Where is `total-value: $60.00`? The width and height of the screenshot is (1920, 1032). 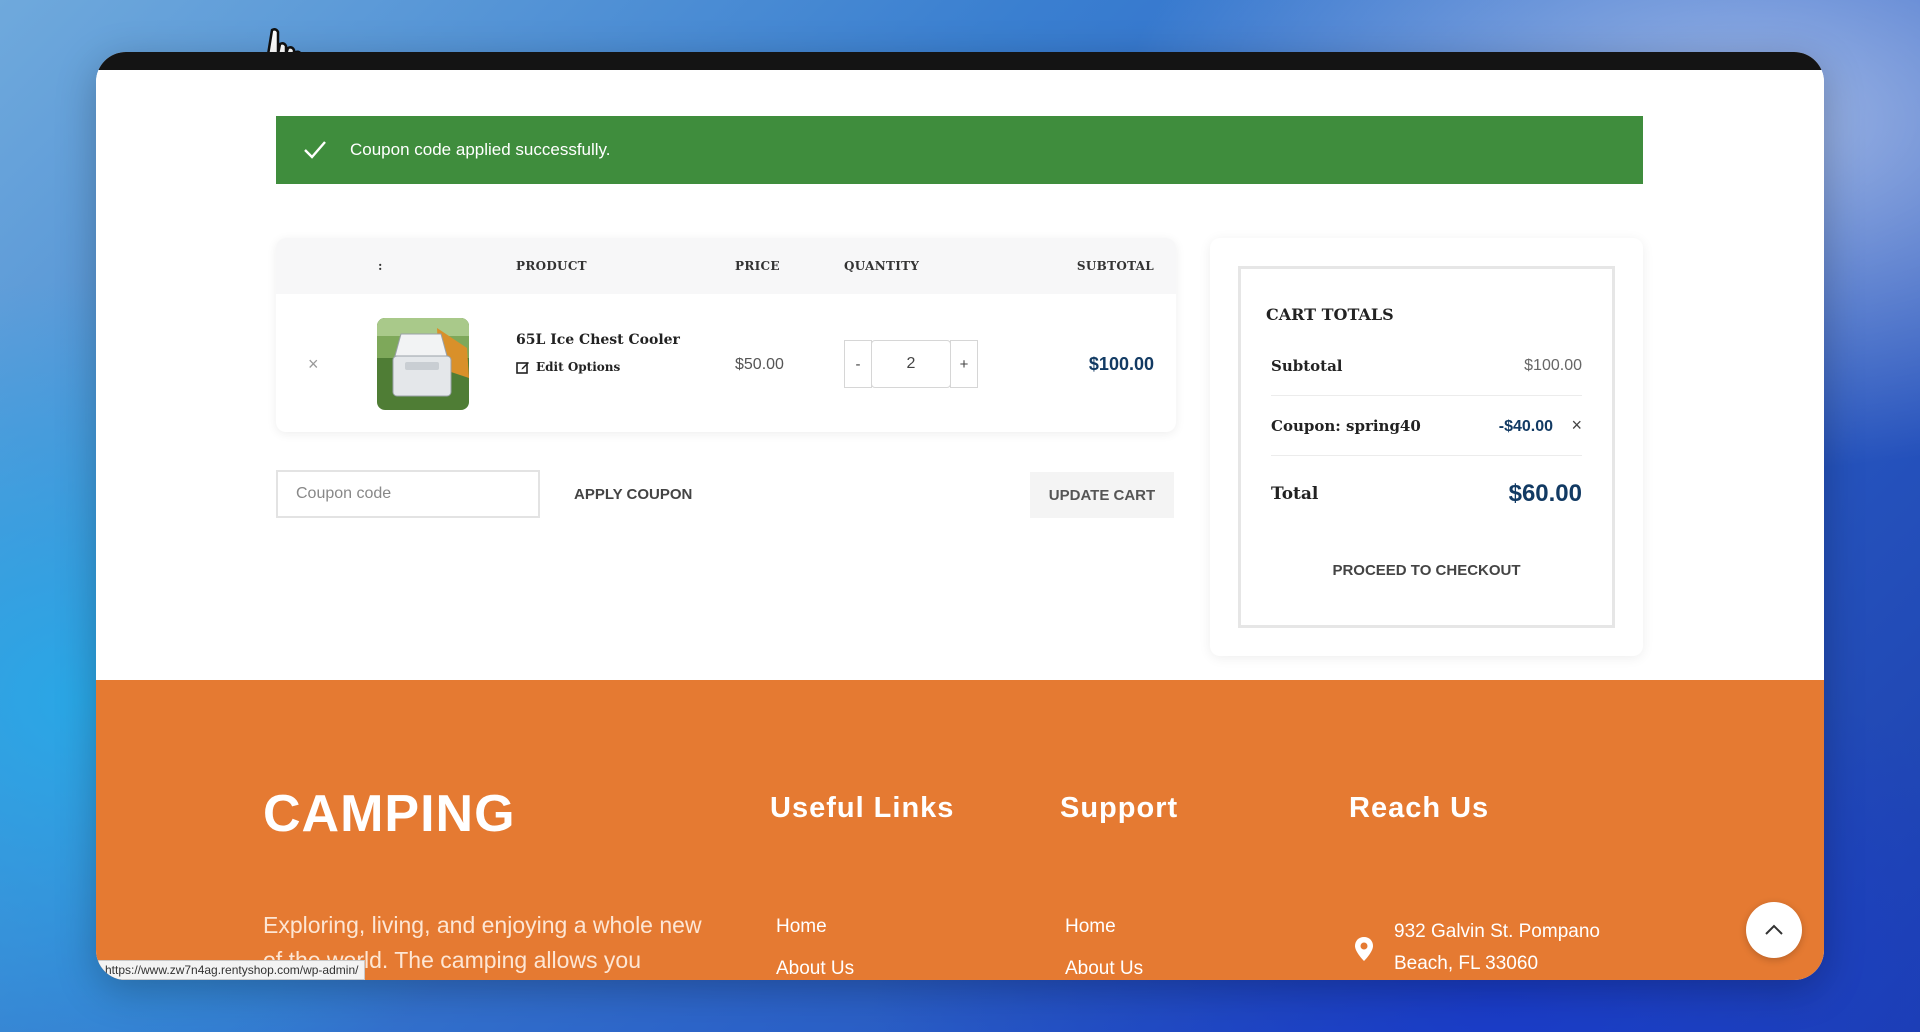 total-value: $60.00 is located at coordinates (1545, 493).